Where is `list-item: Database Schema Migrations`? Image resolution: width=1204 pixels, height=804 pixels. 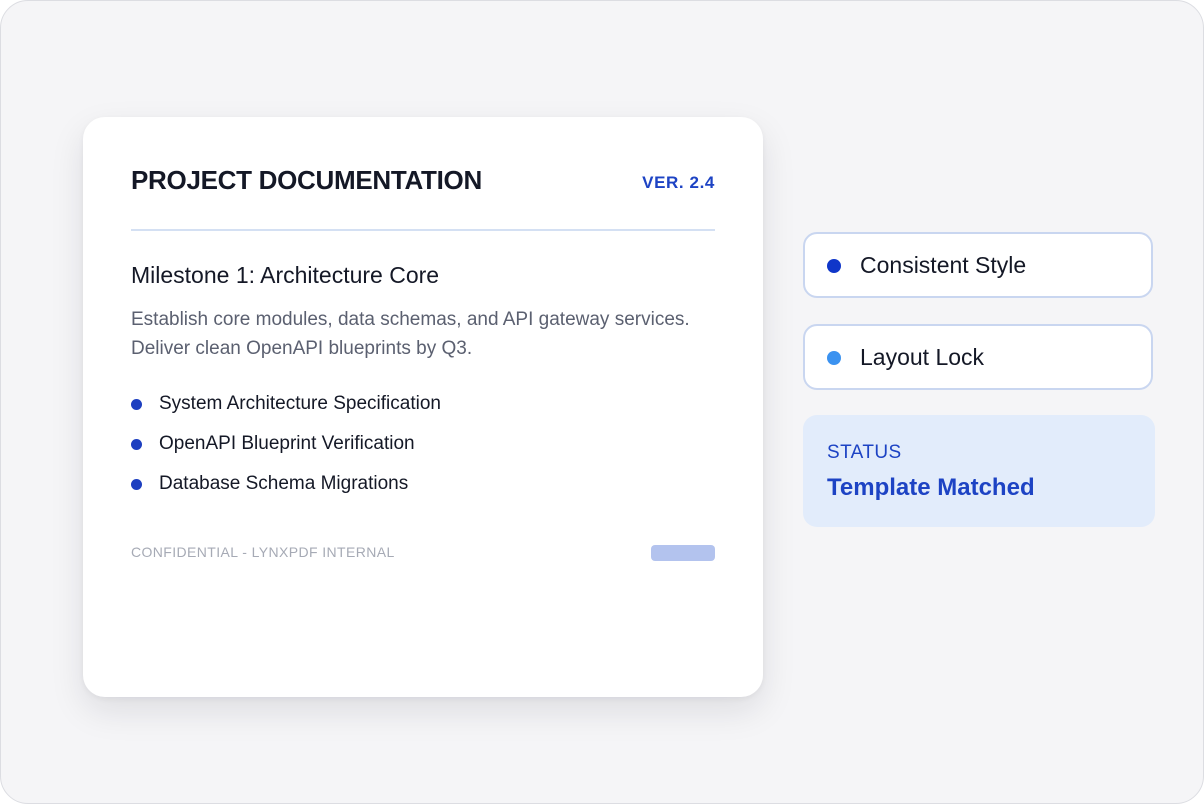
list-item: Database Schema Migrations is located at coordinates (286, 491).